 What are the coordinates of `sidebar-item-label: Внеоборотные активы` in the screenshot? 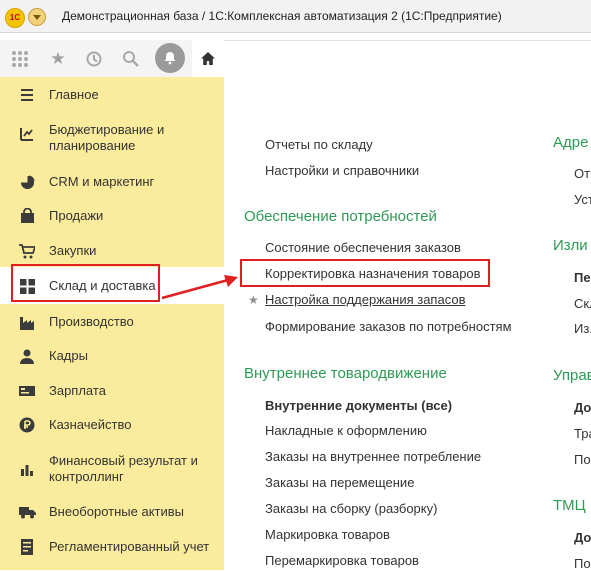 It's located at (117, 511).